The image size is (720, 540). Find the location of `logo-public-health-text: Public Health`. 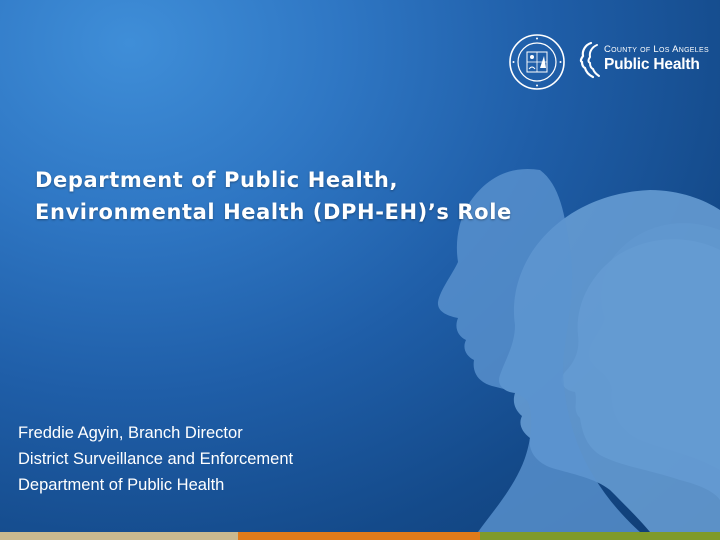

logo-public-health-text: Public Health is located at coordinates (652, 64).